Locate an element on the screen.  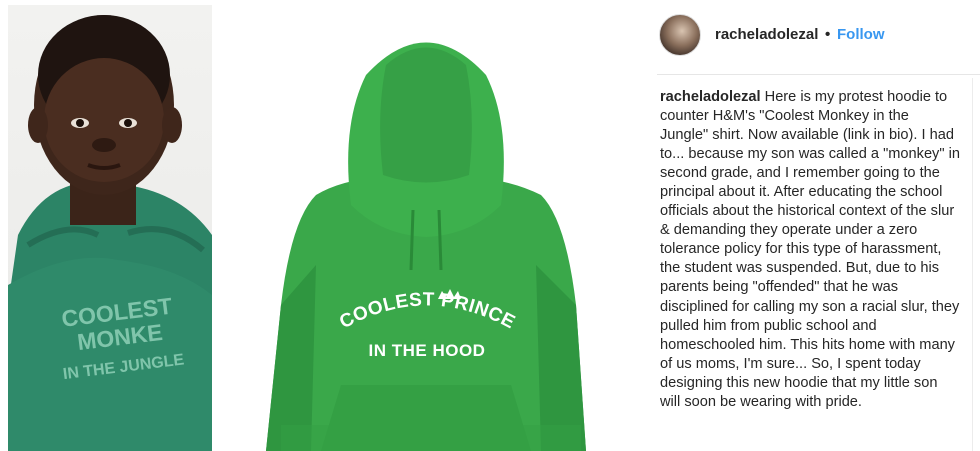
post-header: racheladolezal • Follow is located at coordinates (813, 35).